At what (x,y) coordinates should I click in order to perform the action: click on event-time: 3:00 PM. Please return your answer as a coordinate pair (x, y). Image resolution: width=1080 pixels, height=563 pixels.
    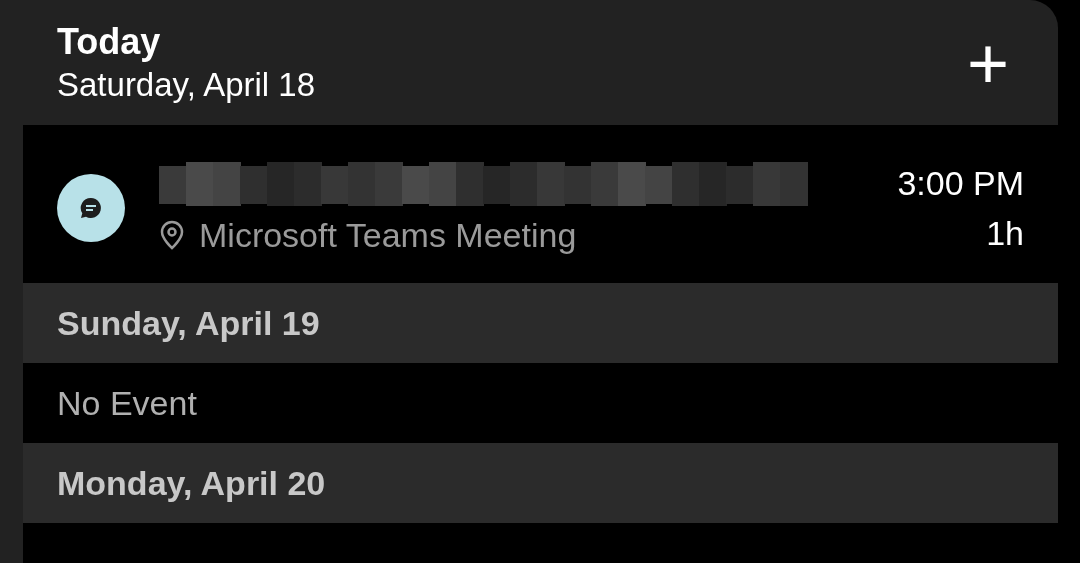
    Looking at the image, I should click on (960, 183).